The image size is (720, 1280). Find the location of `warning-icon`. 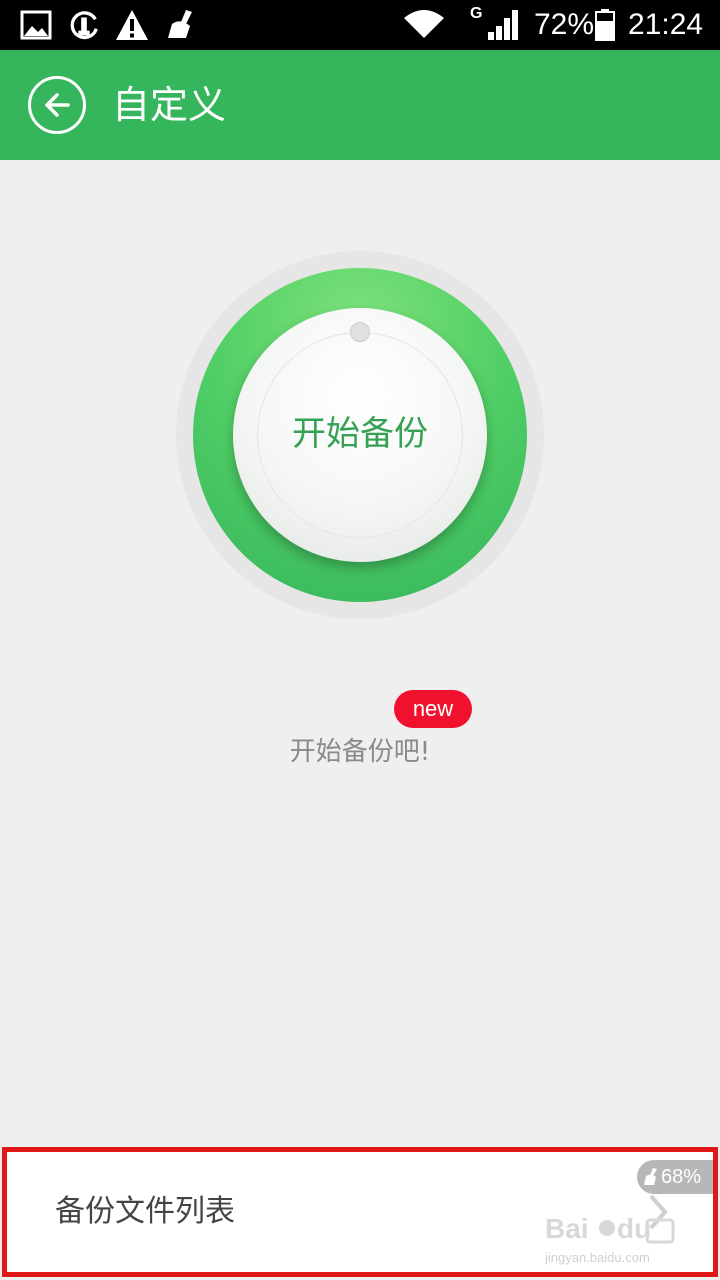

warning-icon is located at coordinates (132, 25).